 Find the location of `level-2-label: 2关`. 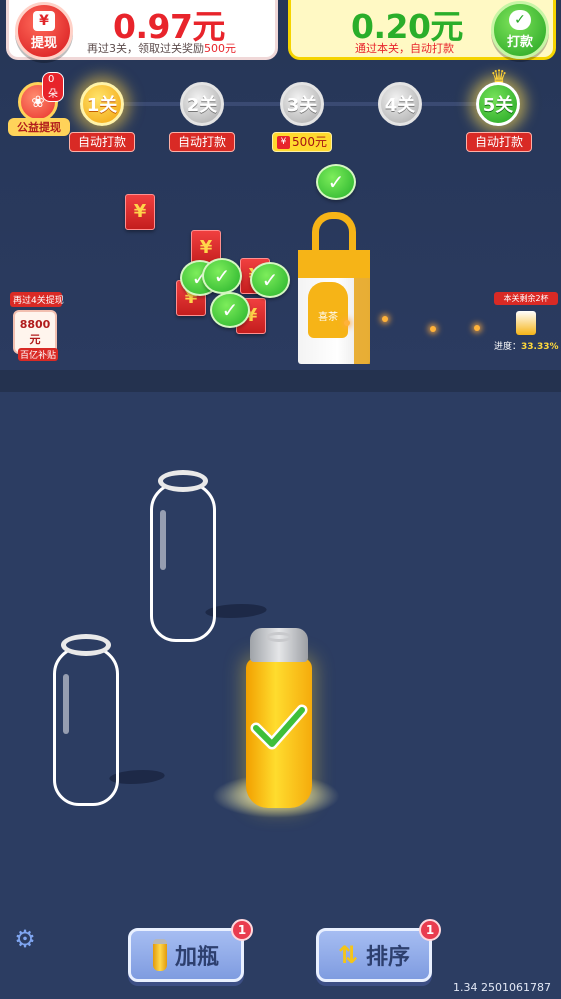

level-2-label: 2关 is located at coordinates (202, 105).